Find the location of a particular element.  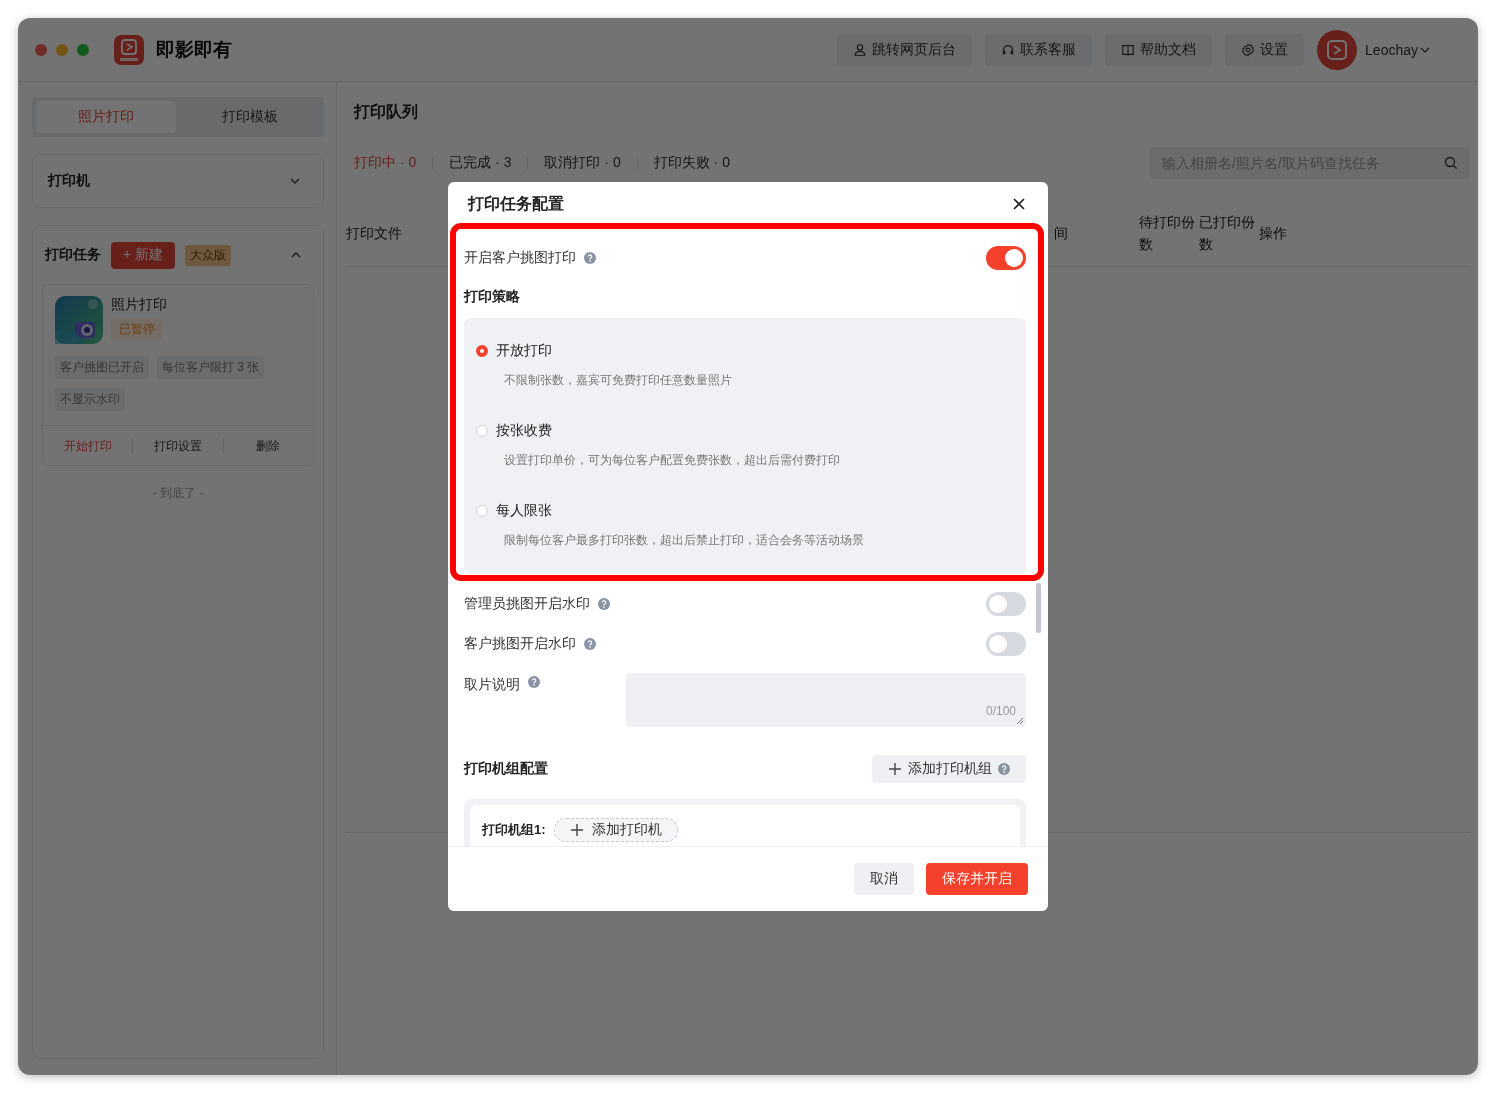

task-action-link: 打印设置 is located at coordinates (177, 445).